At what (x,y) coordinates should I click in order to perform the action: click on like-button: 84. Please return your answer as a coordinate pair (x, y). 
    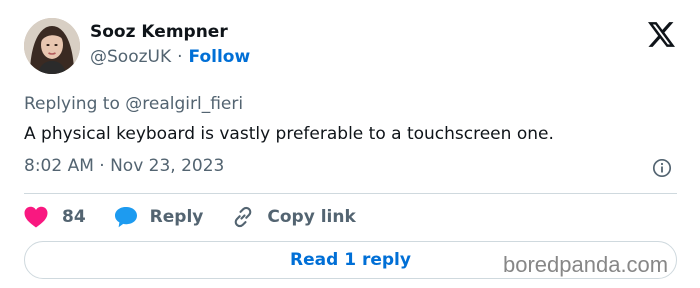
    Looking at the image, I should click on (55, 217).